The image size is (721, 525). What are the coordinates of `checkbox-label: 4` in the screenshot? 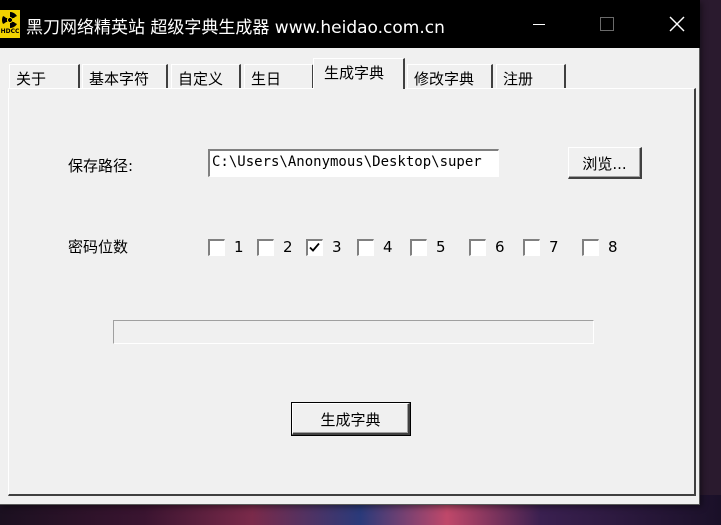 It's located at (388, 247).